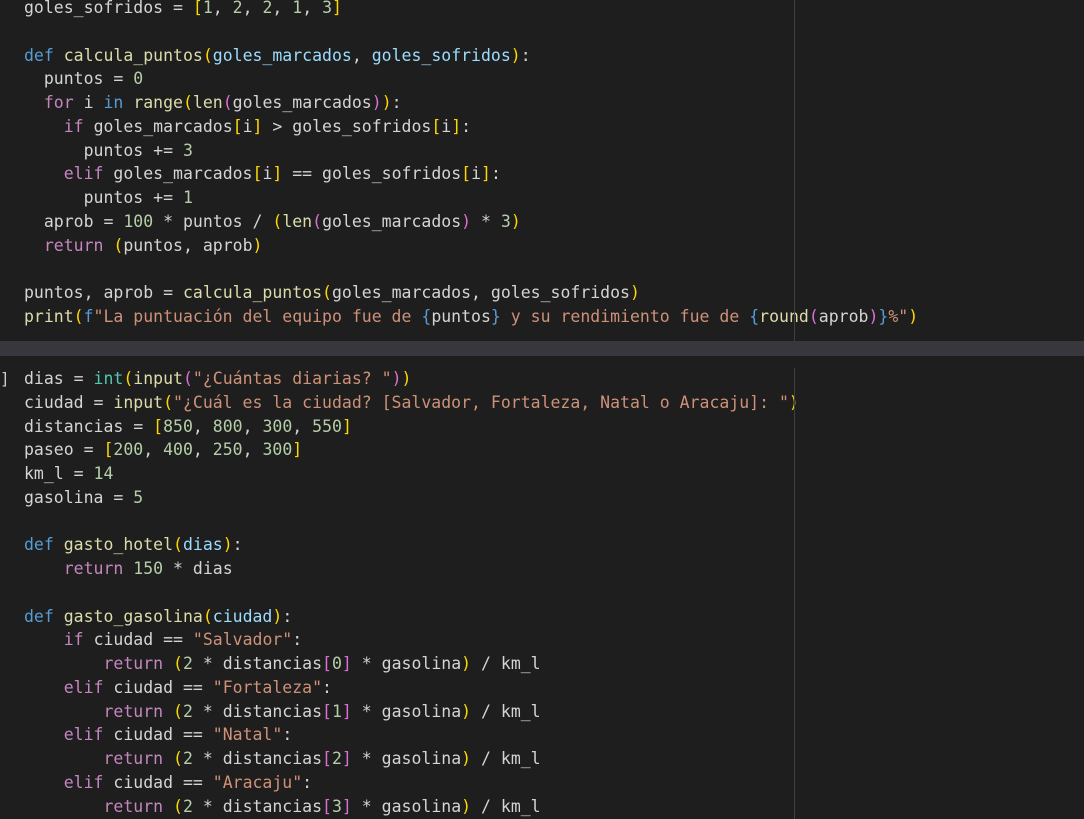 This screenshot has height=819, width=1084. What do you see at coordinates (148, 568) in the screenshot?
I see `code-token: 150` at bounding box center [148, 568].